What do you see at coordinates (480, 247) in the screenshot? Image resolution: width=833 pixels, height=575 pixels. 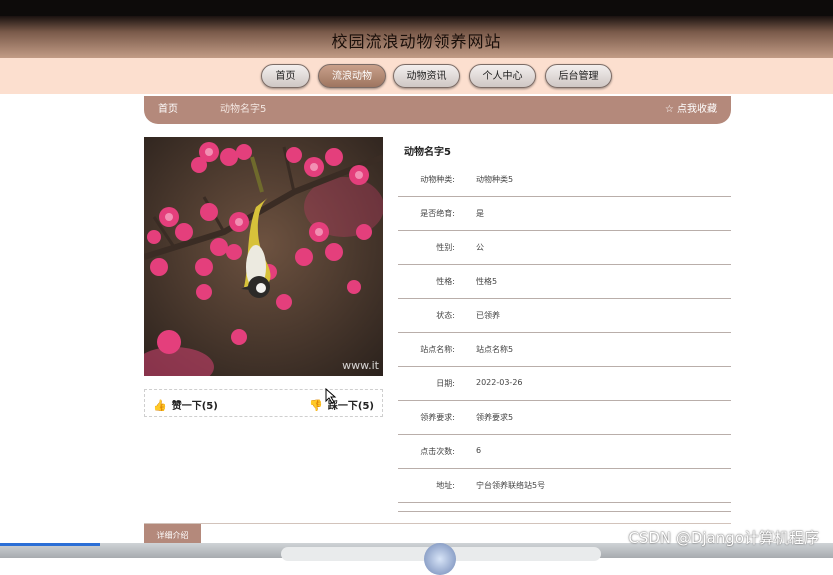 I see `info-value: 公` at bounding box center [480, 247].